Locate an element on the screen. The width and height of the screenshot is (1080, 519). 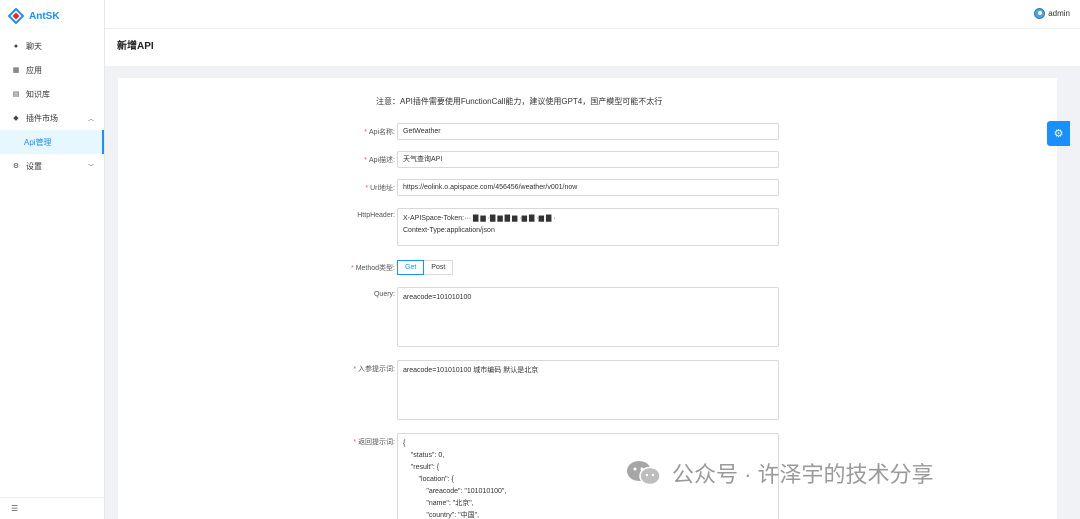
url-label: * Url地址: is located at coordinates (380, 188).